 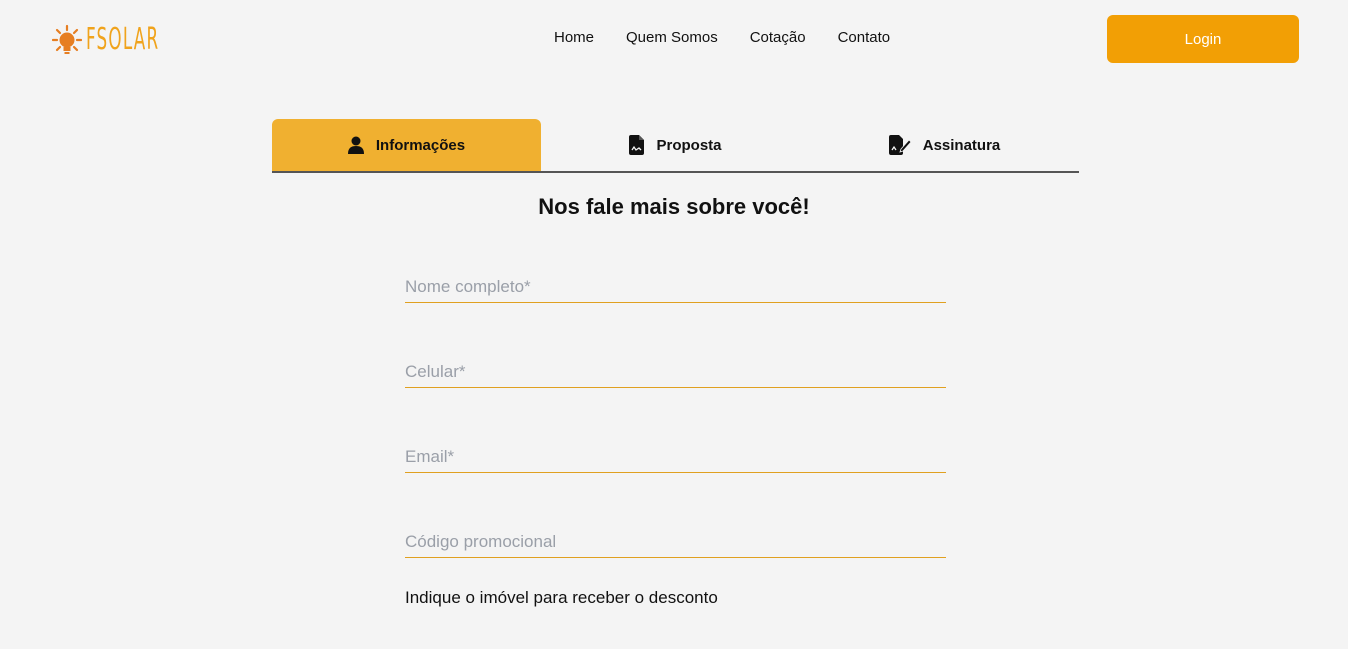 I want to click on main-nav: Home Quem Somos Cotação Contato, so click(x=738, y=37).